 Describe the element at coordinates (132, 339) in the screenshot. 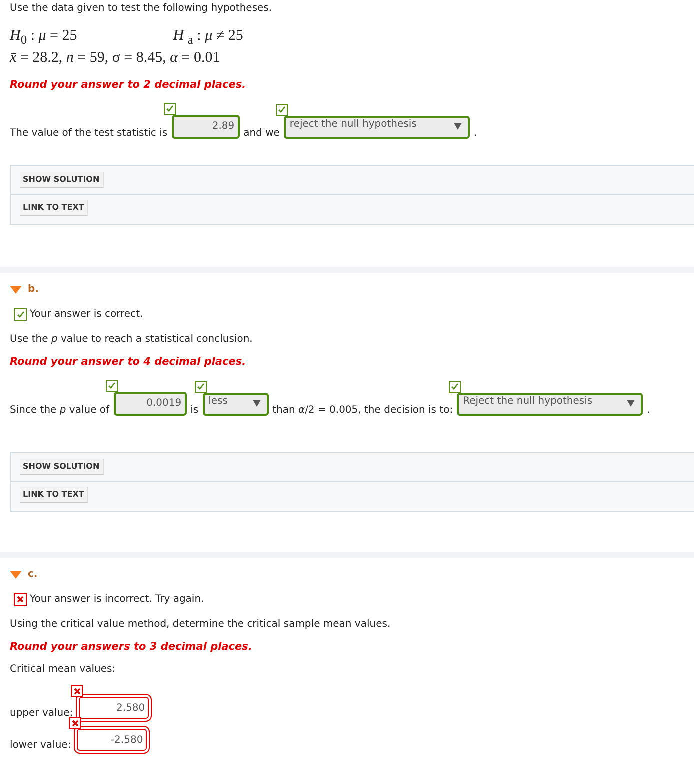

I see `prompt-text: Use the p value to reach a statistical conclusion.` at that location.